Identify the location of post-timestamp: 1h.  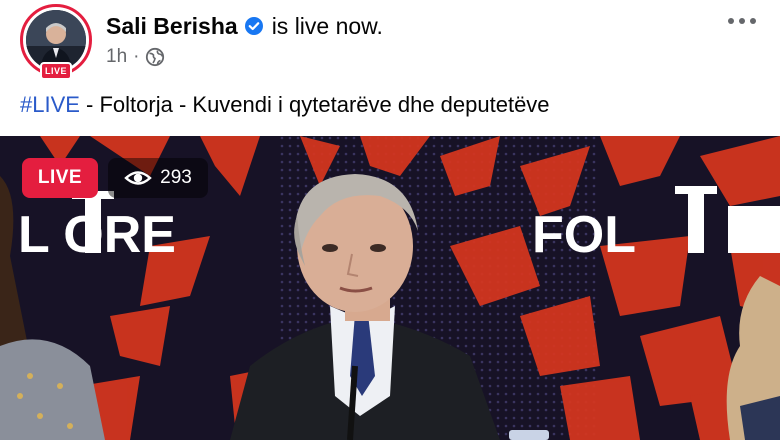
(116, 57).